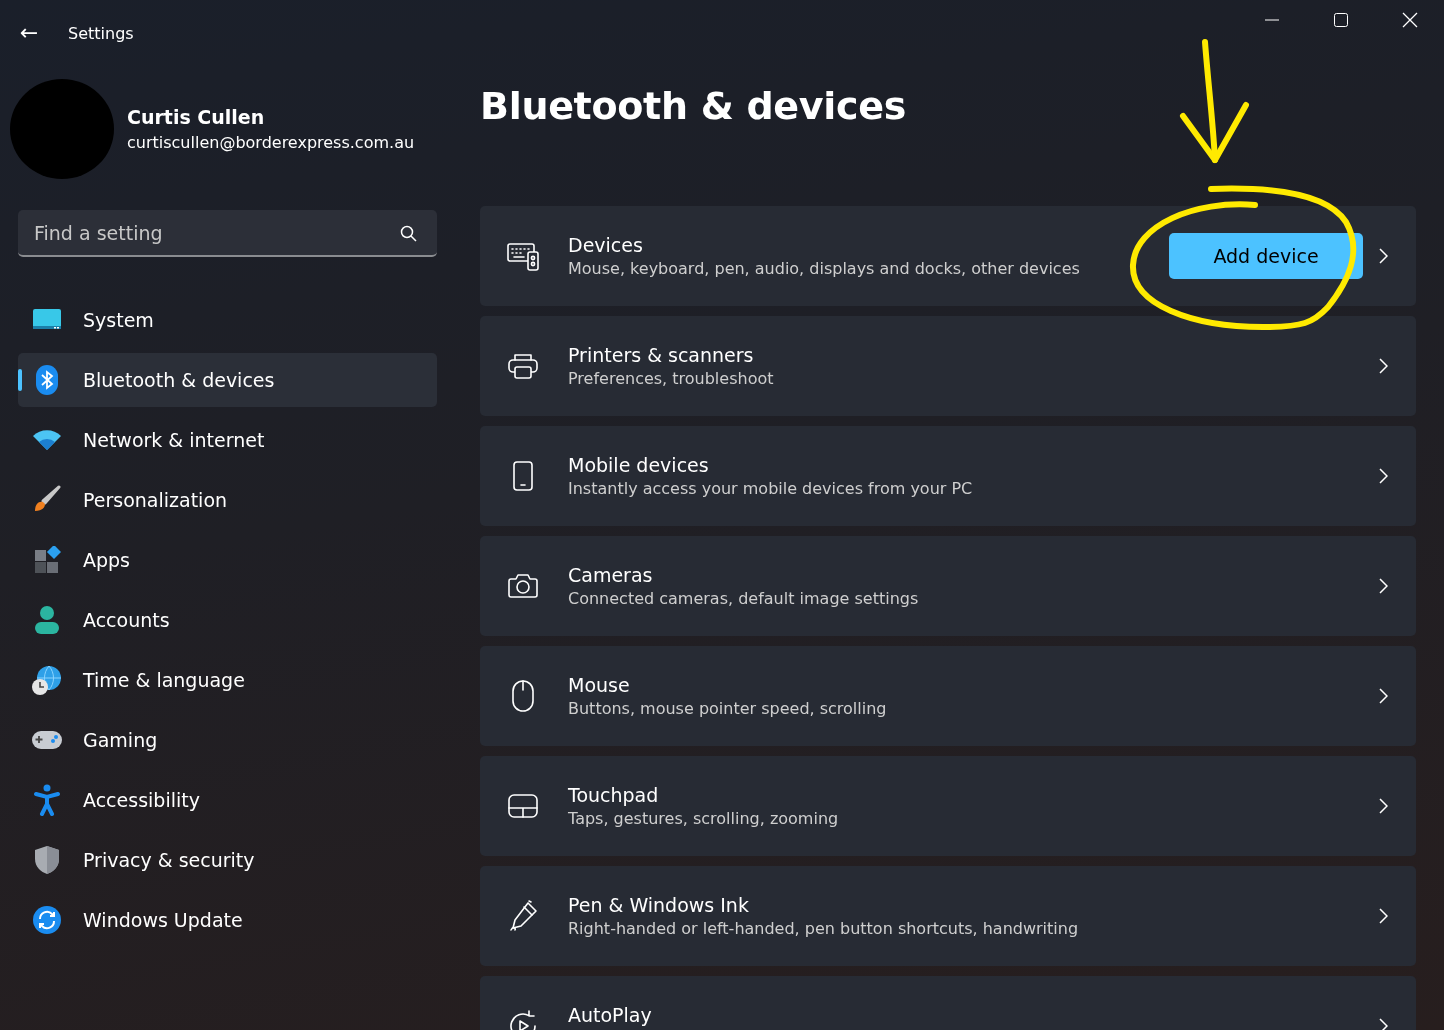  I want to click on window-title: Settings, so click(101, 33).